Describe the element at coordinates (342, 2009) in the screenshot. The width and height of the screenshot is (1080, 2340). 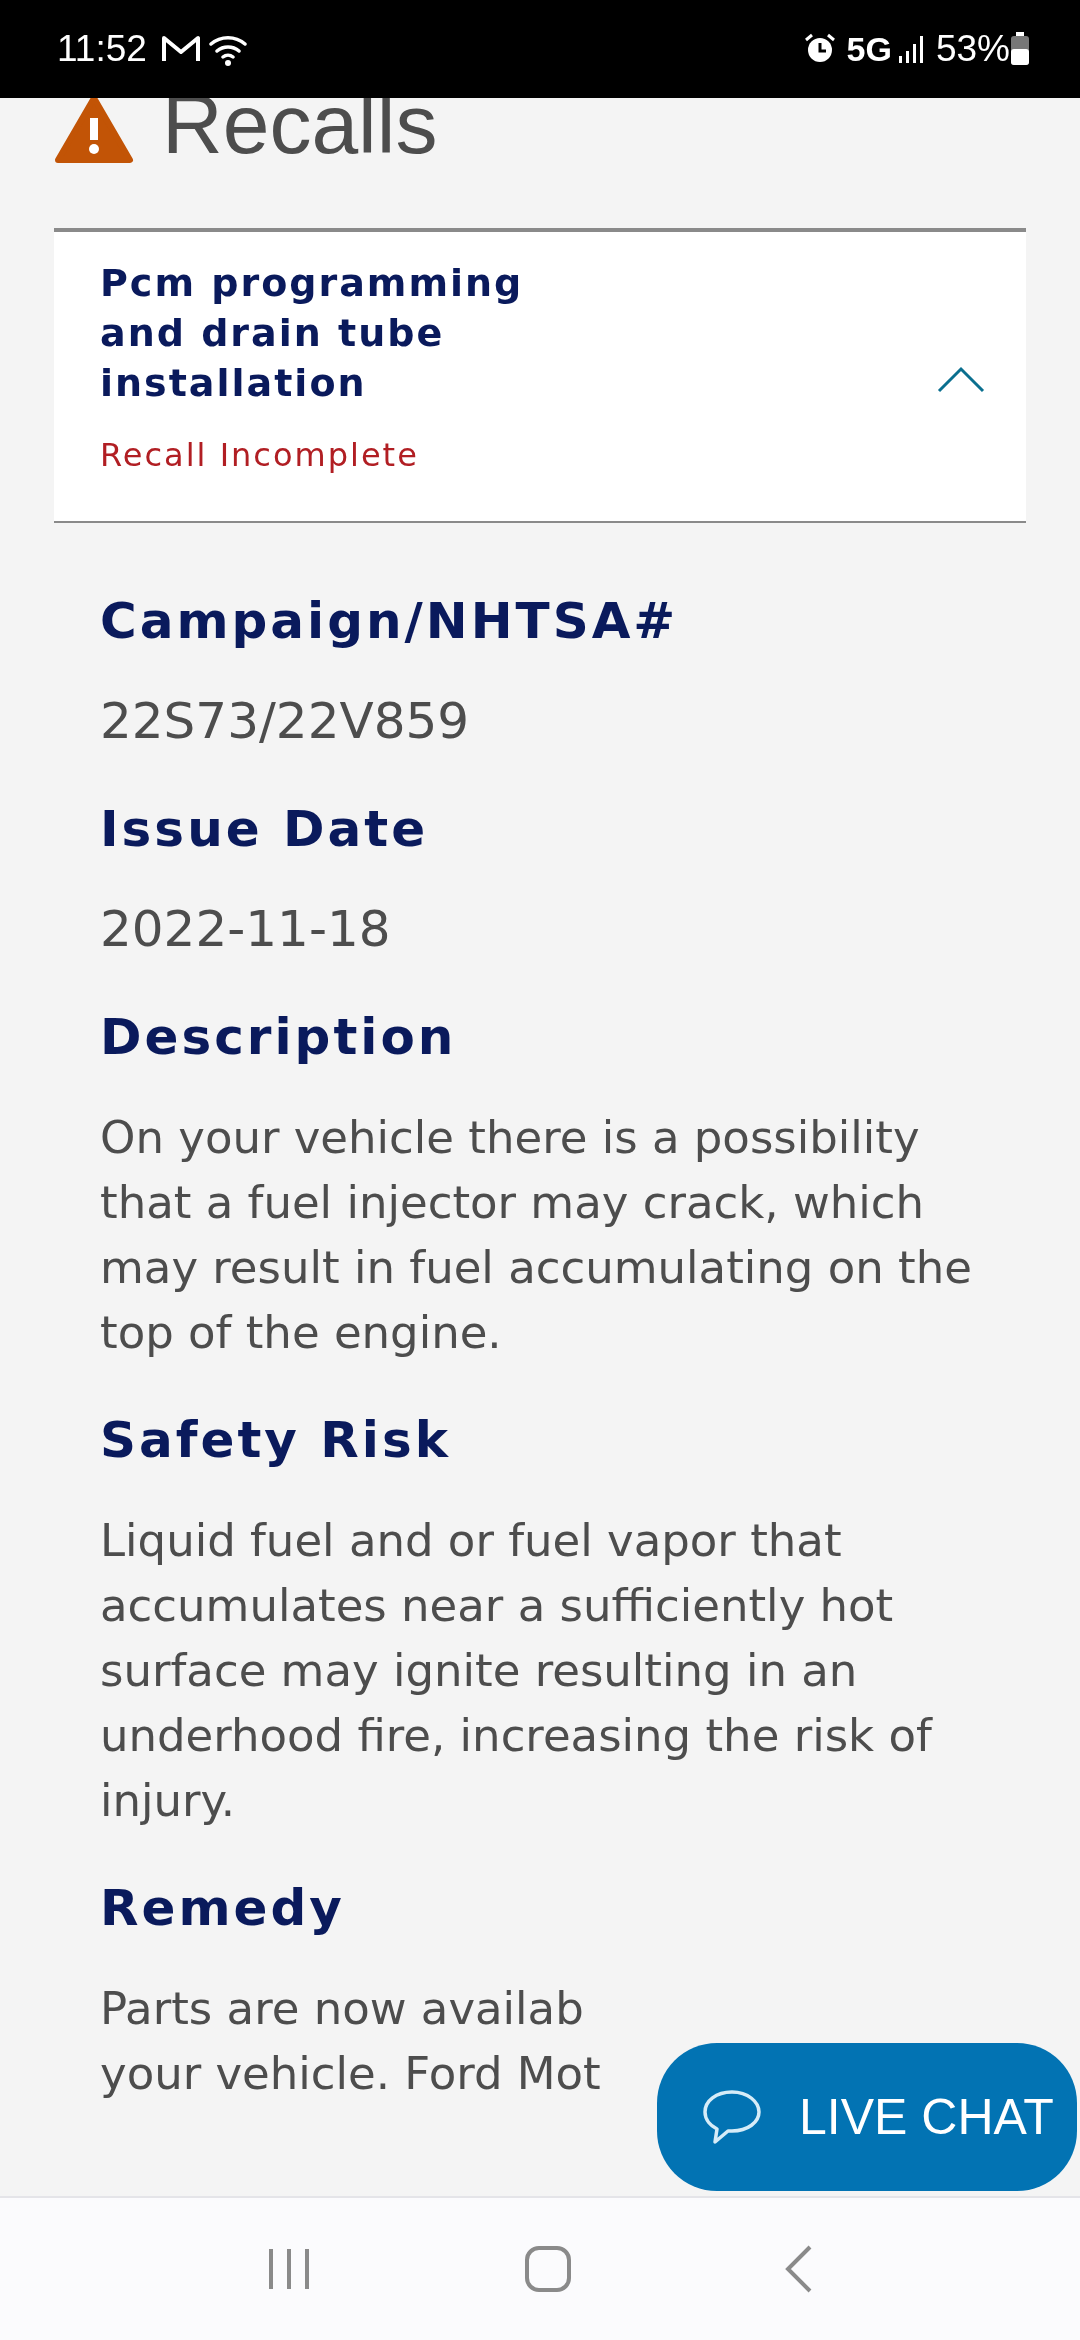
I see `detail-text-line: Parts are now availab` at that location.